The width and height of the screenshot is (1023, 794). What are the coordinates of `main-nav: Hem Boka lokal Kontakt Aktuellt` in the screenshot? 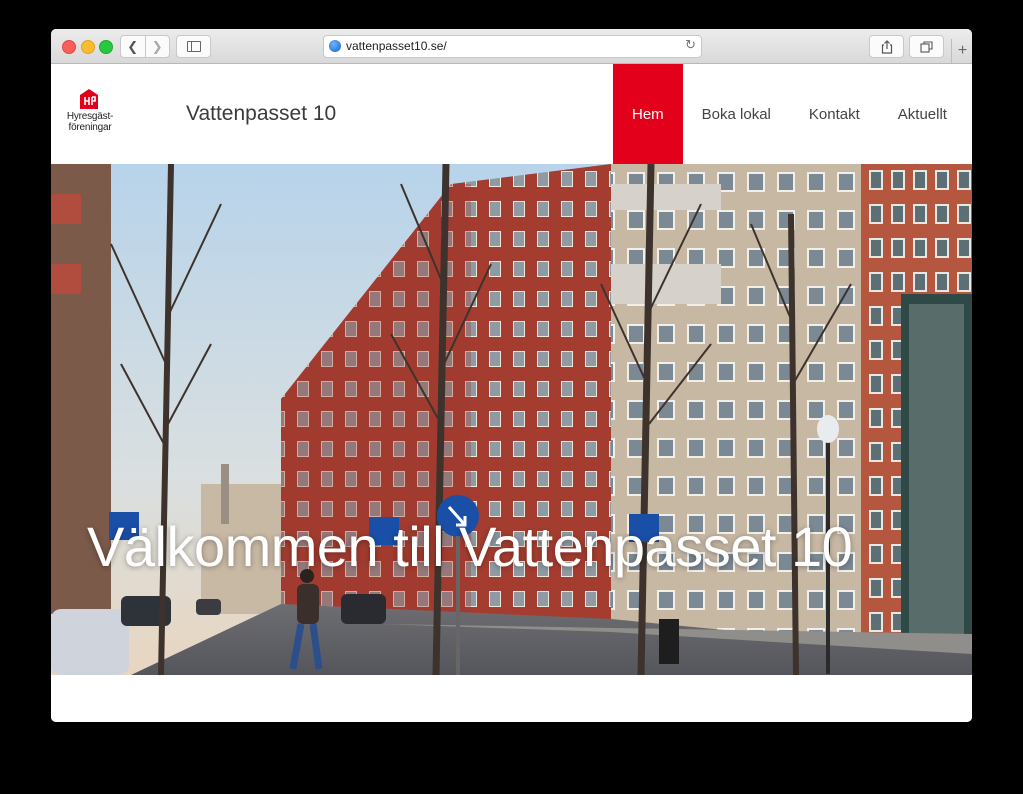 It's located at (789, 114).